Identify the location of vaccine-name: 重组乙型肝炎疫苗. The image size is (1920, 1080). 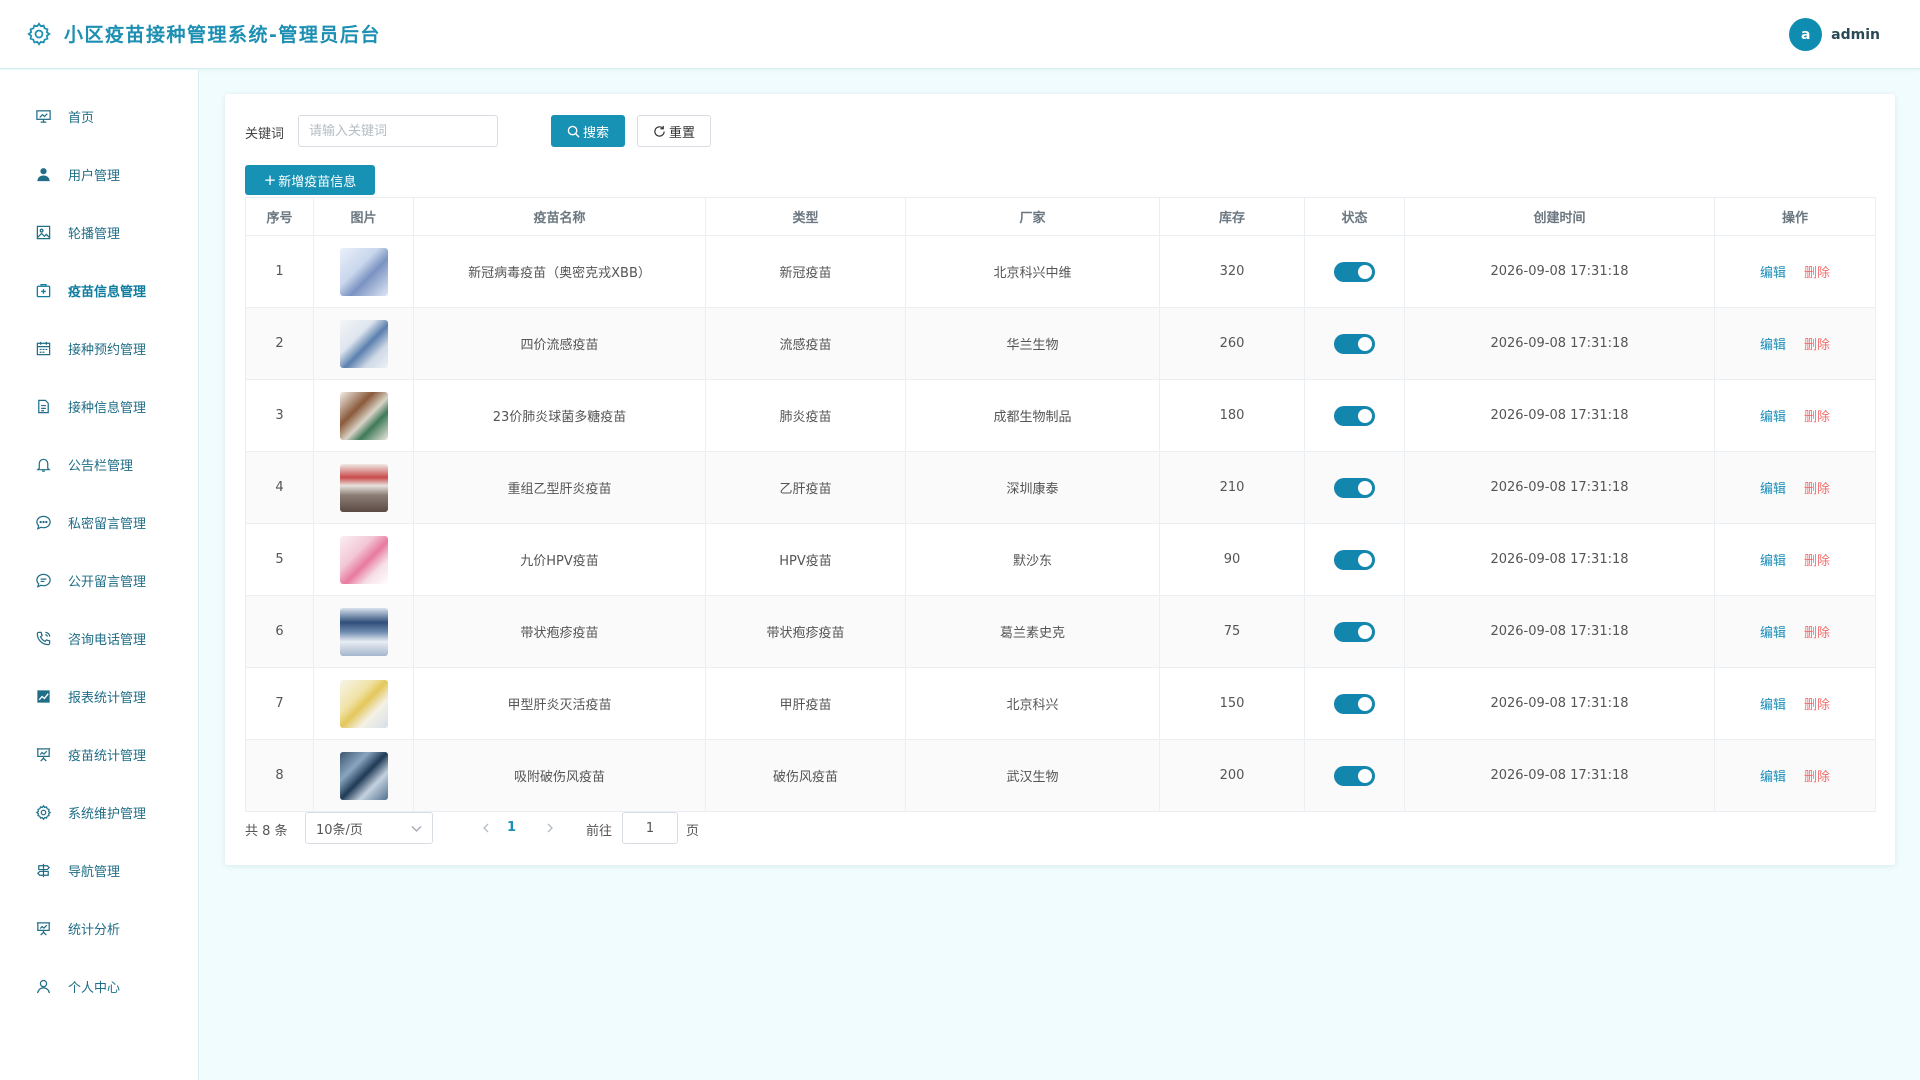
(559, 487).